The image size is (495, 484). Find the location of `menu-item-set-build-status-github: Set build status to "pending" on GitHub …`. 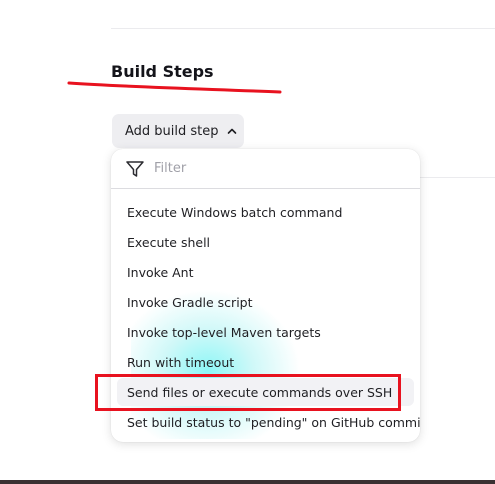

menu-item-set-build-status-github: Set build status to "pending" on GitHub … is located at coordinates (268, 422).